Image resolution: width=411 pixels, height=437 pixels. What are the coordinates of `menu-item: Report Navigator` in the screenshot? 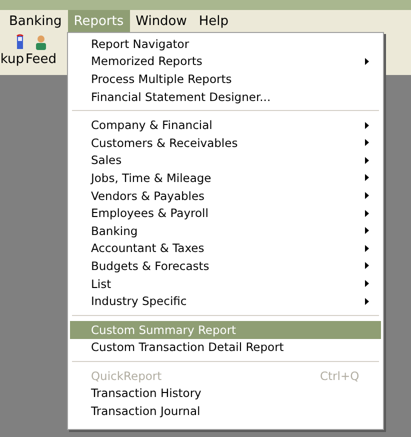 It's located at (225, 44).